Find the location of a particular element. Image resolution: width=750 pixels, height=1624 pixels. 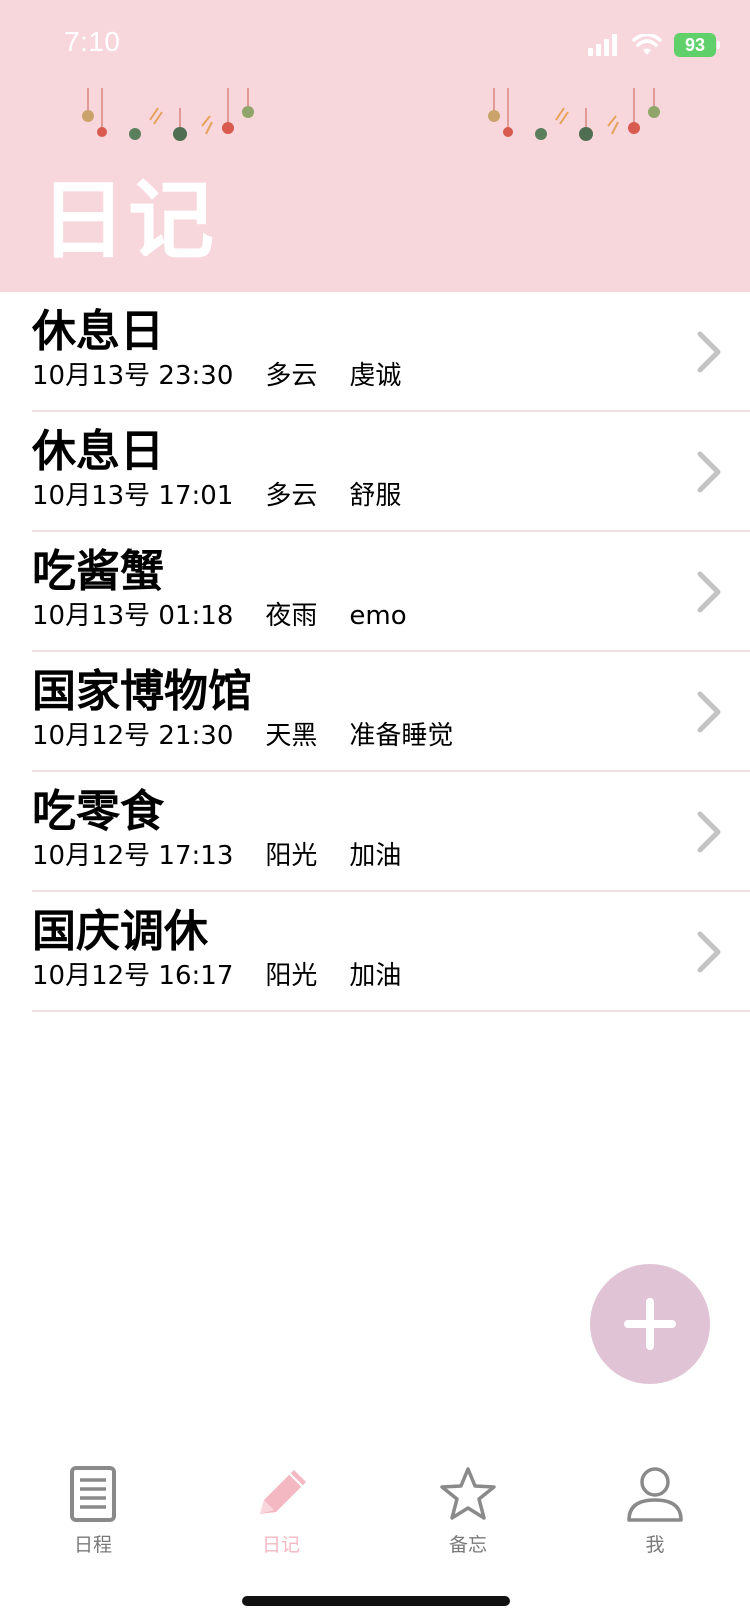

tab-label: 备忘 is located at coordinates (467, 1545).